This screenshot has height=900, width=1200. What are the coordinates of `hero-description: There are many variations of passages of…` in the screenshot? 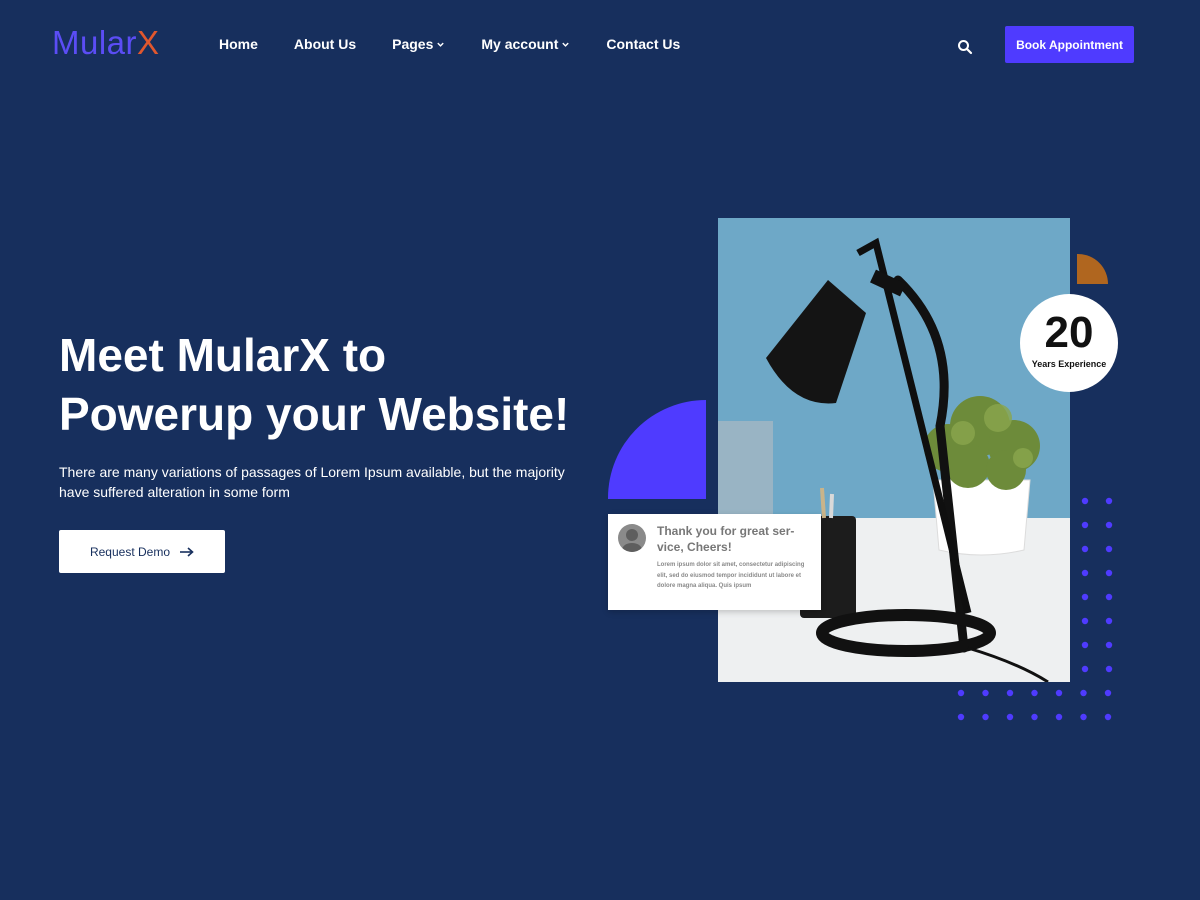 It's located at (312, 482).